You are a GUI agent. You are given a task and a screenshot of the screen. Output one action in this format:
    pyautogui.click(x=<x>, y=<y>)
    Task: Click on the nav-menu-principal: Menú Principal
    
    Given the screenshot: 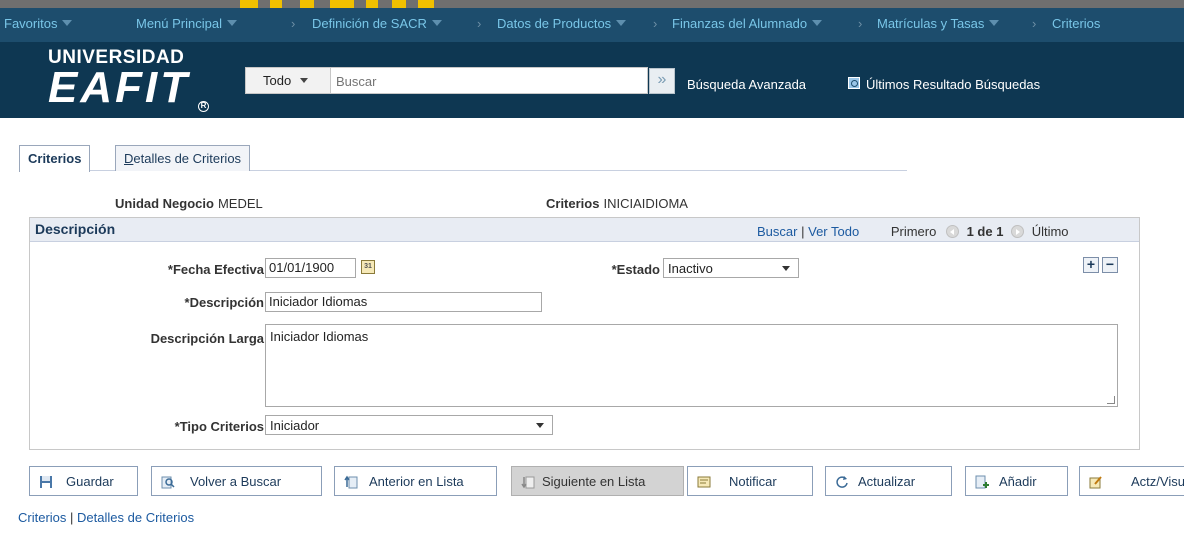 What is the action you would take?
    pyautogui.click(x=186, y=23)
    